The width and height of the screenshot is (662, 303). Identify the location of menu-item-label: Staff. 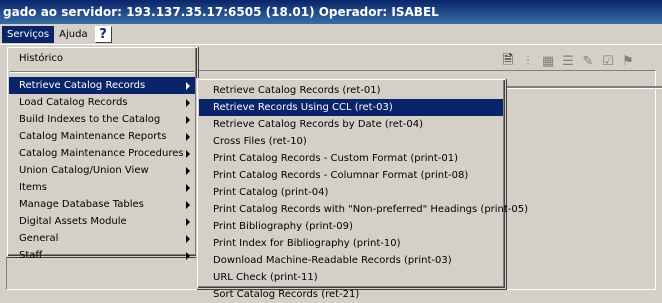
(31, 255).